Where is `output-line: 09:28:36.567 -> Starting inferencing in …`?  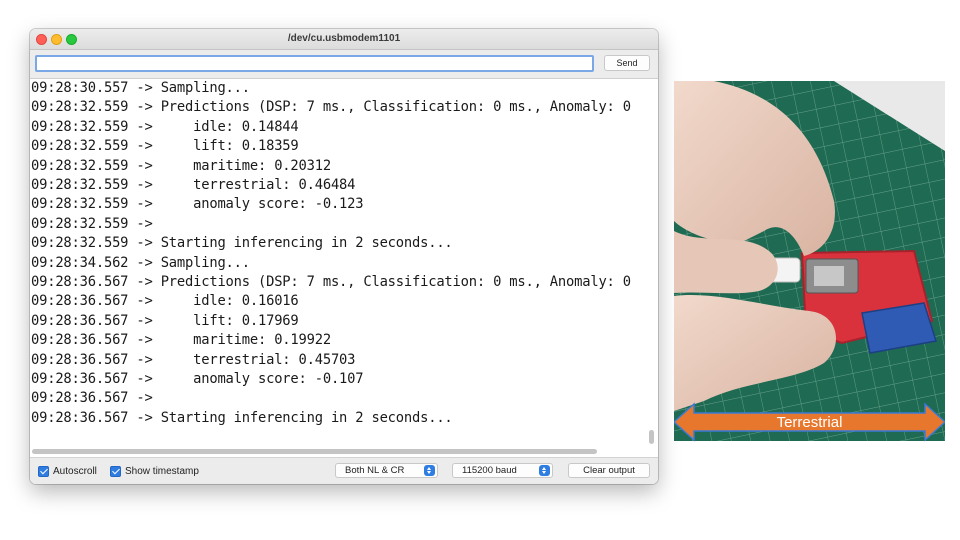
output-line: 09:28:36.567 -> Starting inferencing in … is located at coordinates (242, 417).